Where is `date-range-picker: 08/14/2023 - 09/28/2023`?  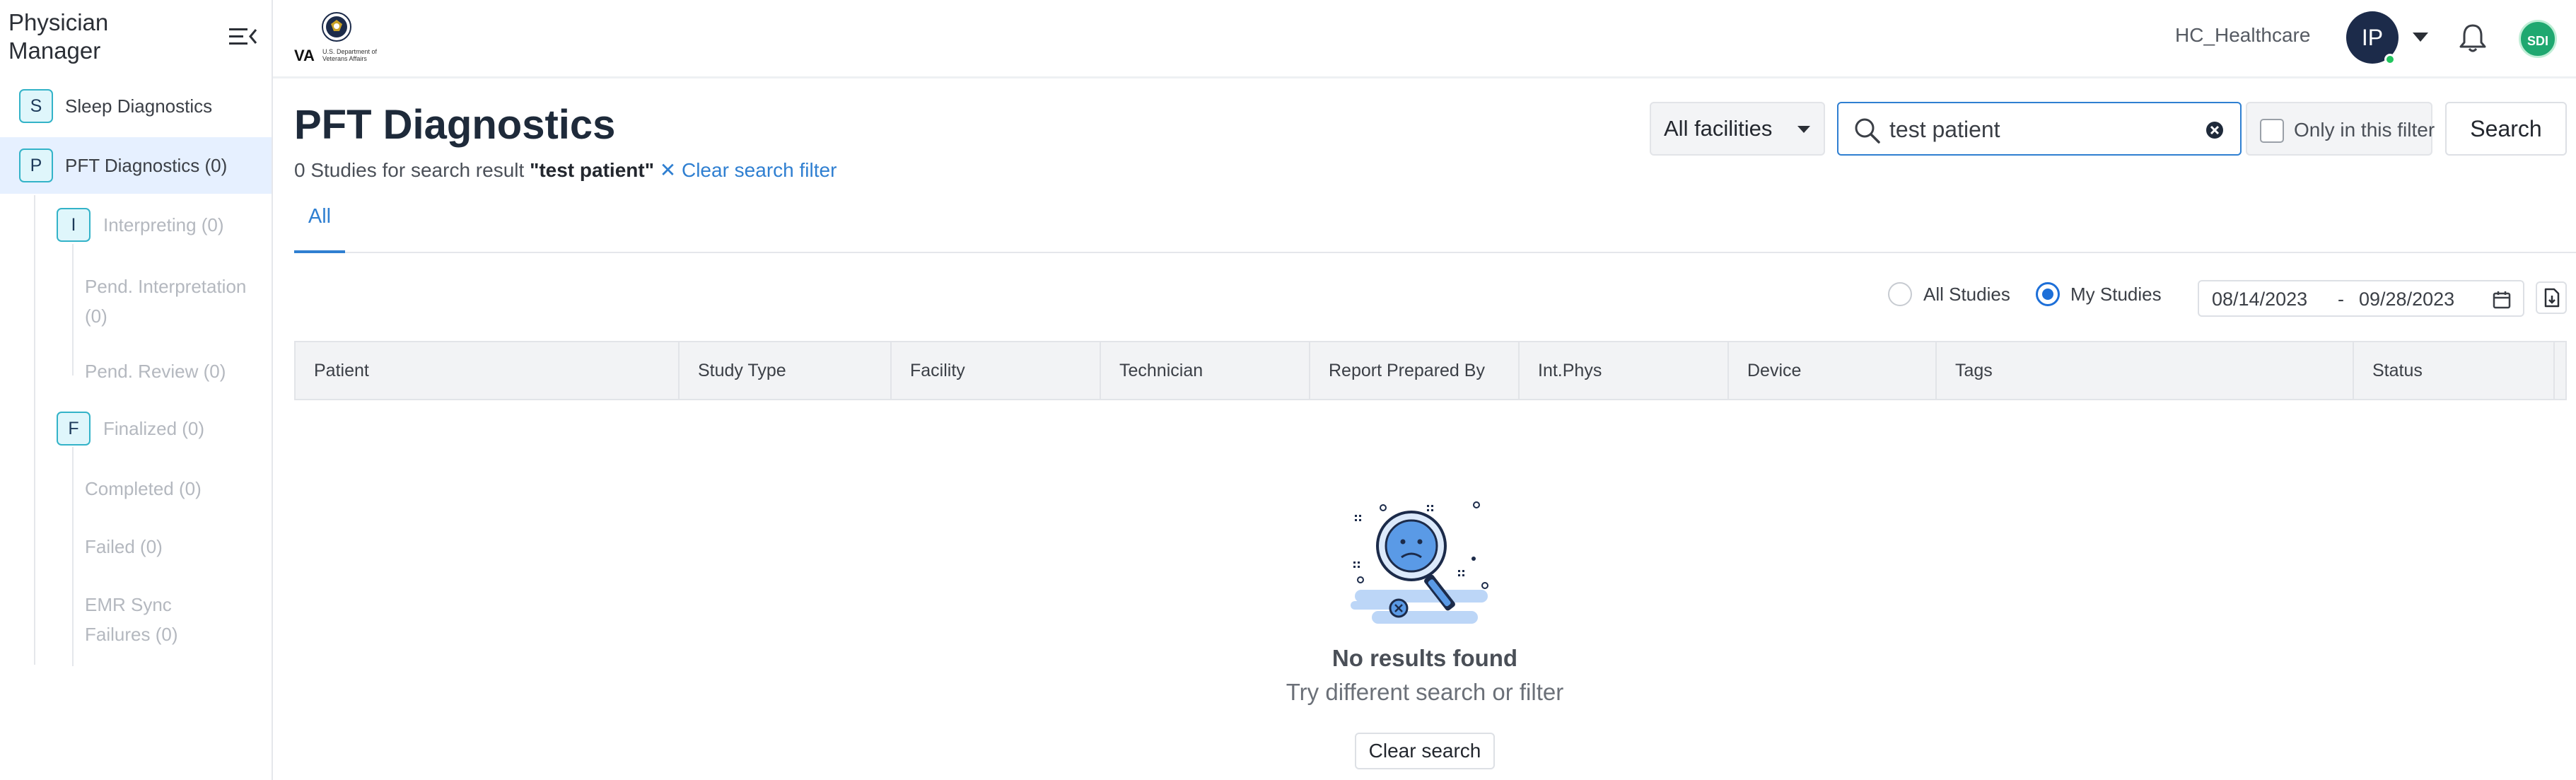
date-range-picker: 08/14/2023 - 09/28/2023 is located at coordinates (2361, 298).